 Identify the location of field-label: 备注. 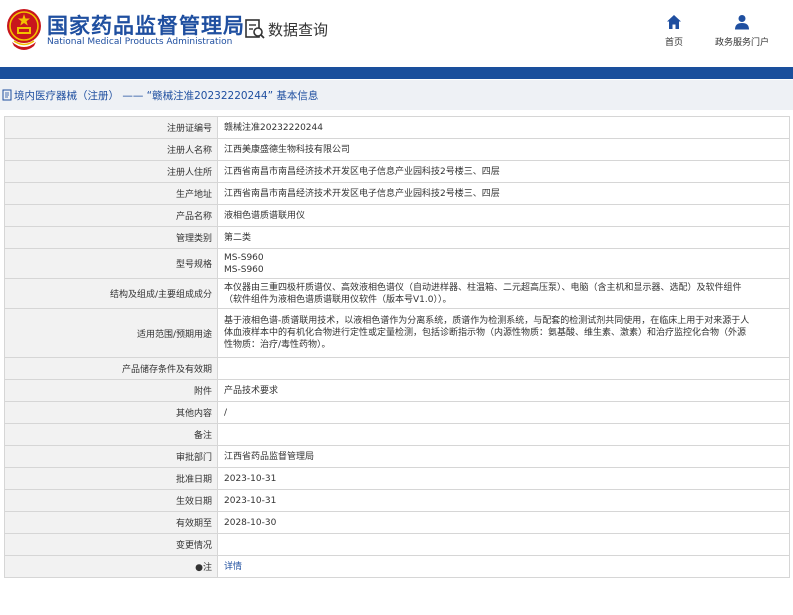
(111, 434).